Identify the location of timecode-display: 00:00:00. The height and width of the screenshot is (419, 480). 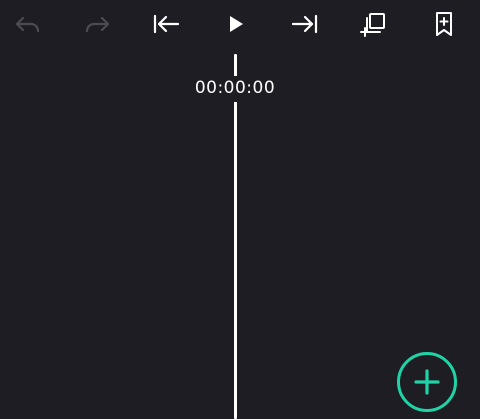
(235, 88).